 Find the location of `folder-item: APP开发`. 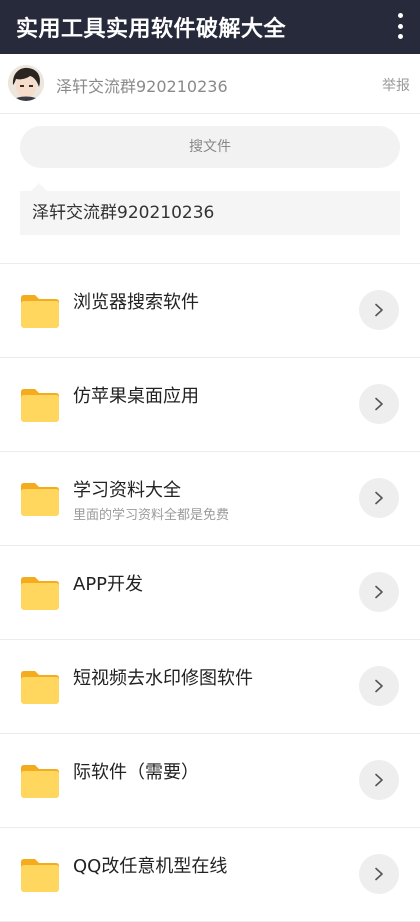

folder-item: APP开发 is located at coordinates (210, 593).